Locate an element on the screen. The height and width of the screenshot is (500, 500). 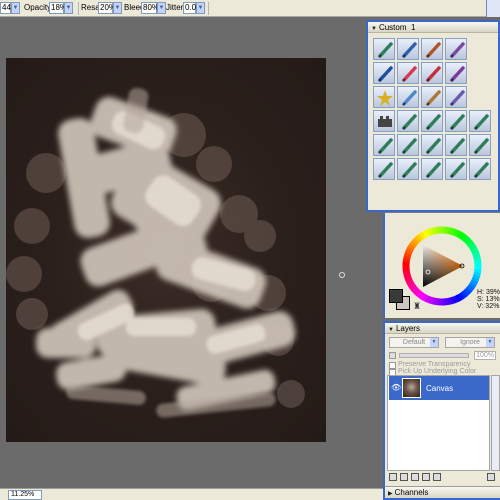
brush-marker-icon is located at coordinates (408, 49).